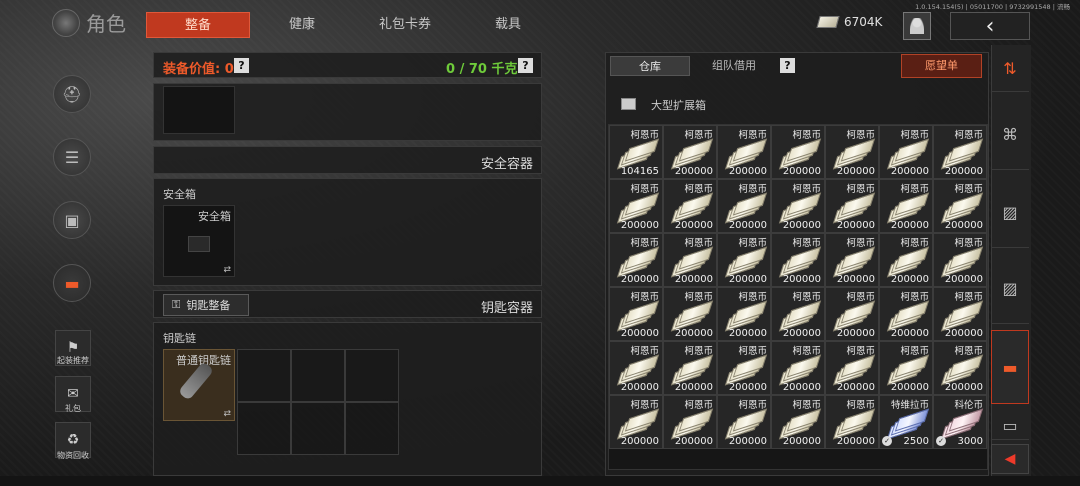 The width and height of the screenshot is (1080, 486). What do you see at coordinates (1010, 135) in the screenshot?
I see `category-medkit: ⌘` at bounding box center [1010, 135].